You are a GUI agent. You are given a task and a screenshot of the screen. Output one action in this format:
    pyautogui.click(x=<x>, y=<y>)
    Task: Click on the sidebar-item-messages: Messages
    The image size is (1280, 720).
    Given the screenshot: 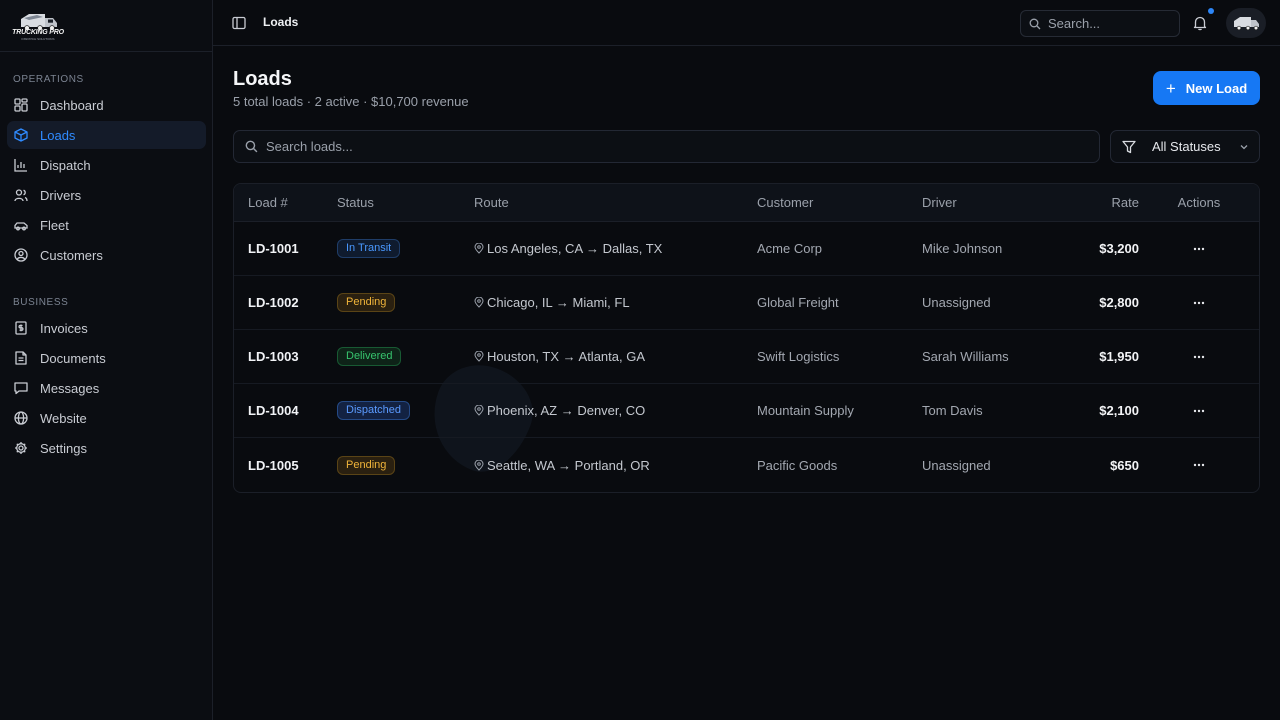 What is the action you would take?
    pyautogui.click(x=106, y=388)
    